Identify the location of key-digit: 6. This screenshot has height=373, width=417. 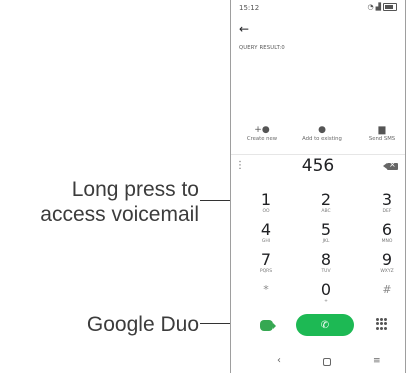
(387, 229).